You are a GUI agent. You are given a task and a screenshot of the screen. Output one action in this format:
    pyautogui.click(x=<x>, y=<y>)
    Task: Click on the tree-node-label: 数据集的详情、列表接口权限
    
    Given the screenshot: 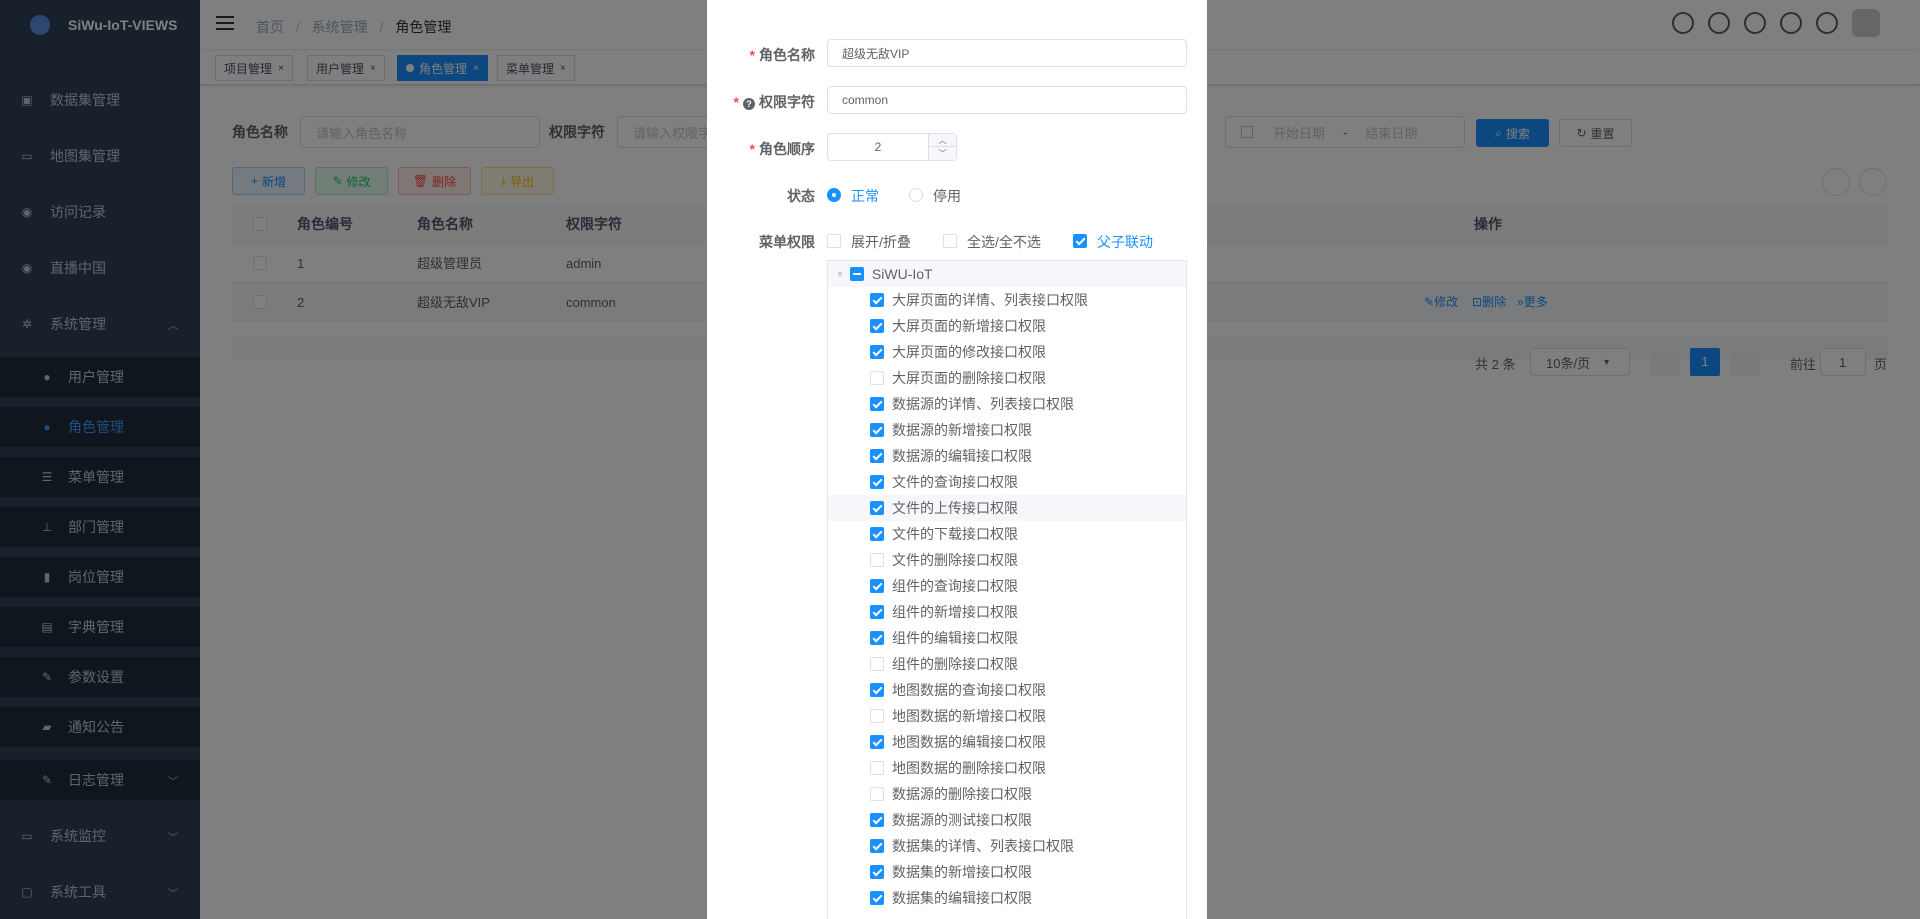 What is the action you would take?
    pyautogui.click(x=983, y=846)
    